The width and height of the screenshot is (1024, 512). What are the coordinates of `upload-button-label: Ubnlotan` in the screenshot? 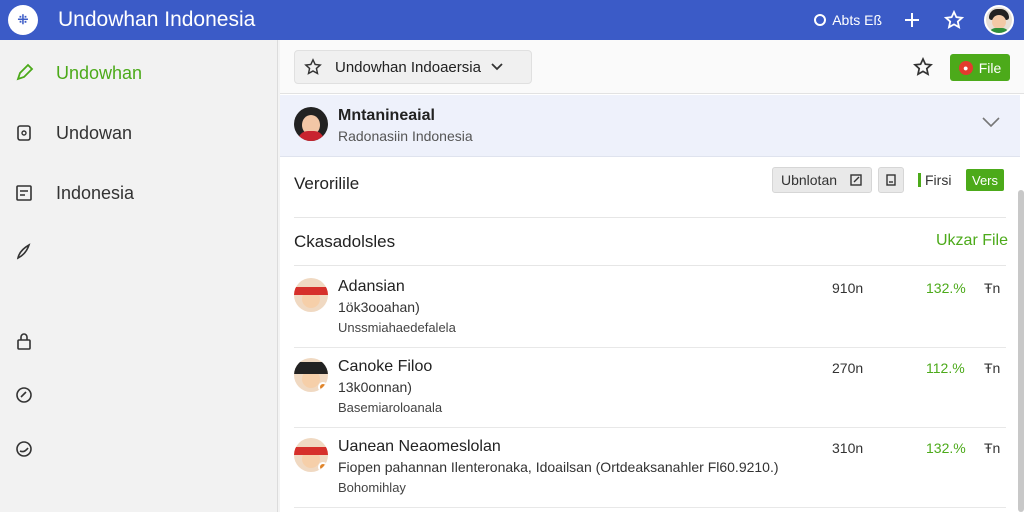 It's located at (809, 180).